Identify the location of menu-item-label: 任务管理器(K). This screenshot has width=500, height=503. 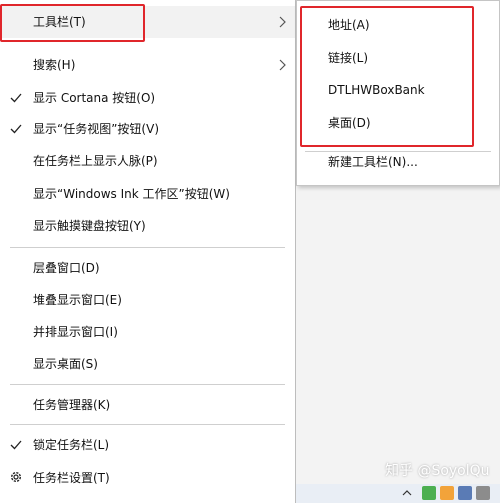
(72, 405).